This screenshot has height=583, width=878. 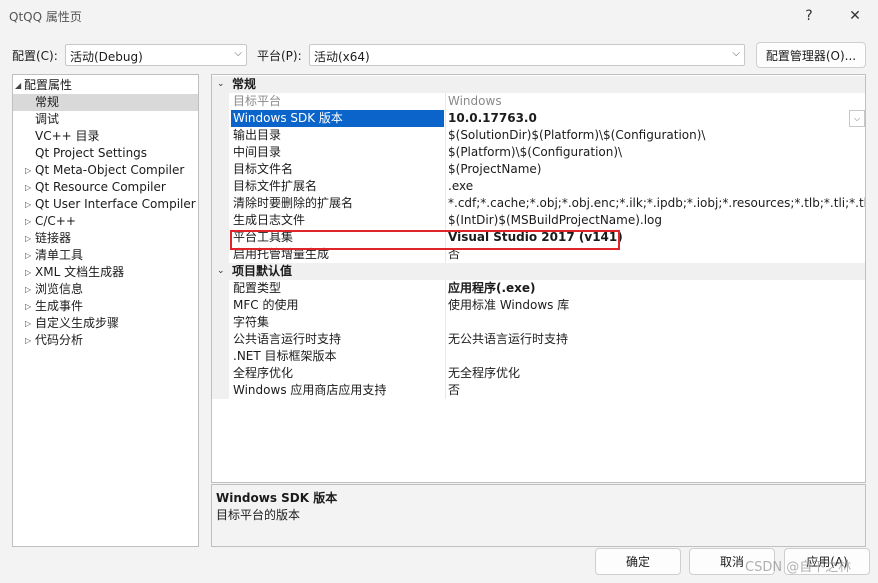 What do you see at coordinates (258, 515) in the screenshot?
I see `description-text: 目标平台的版本` at bounding box center [258, 515].